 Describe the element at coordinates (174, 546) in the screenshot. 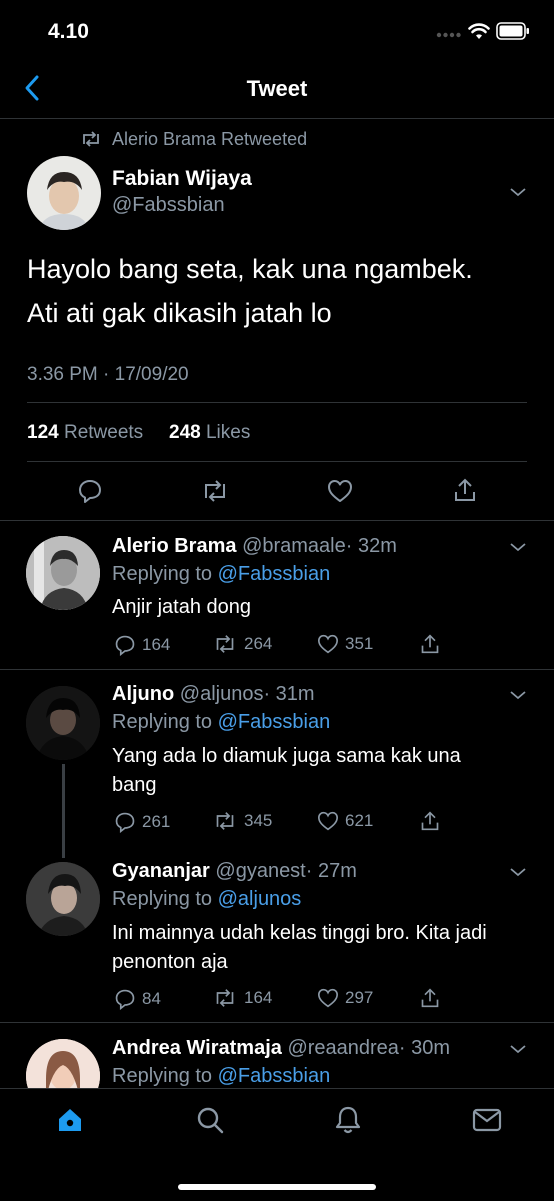

I see `reply-author-name: Alerio Brama` at that location.